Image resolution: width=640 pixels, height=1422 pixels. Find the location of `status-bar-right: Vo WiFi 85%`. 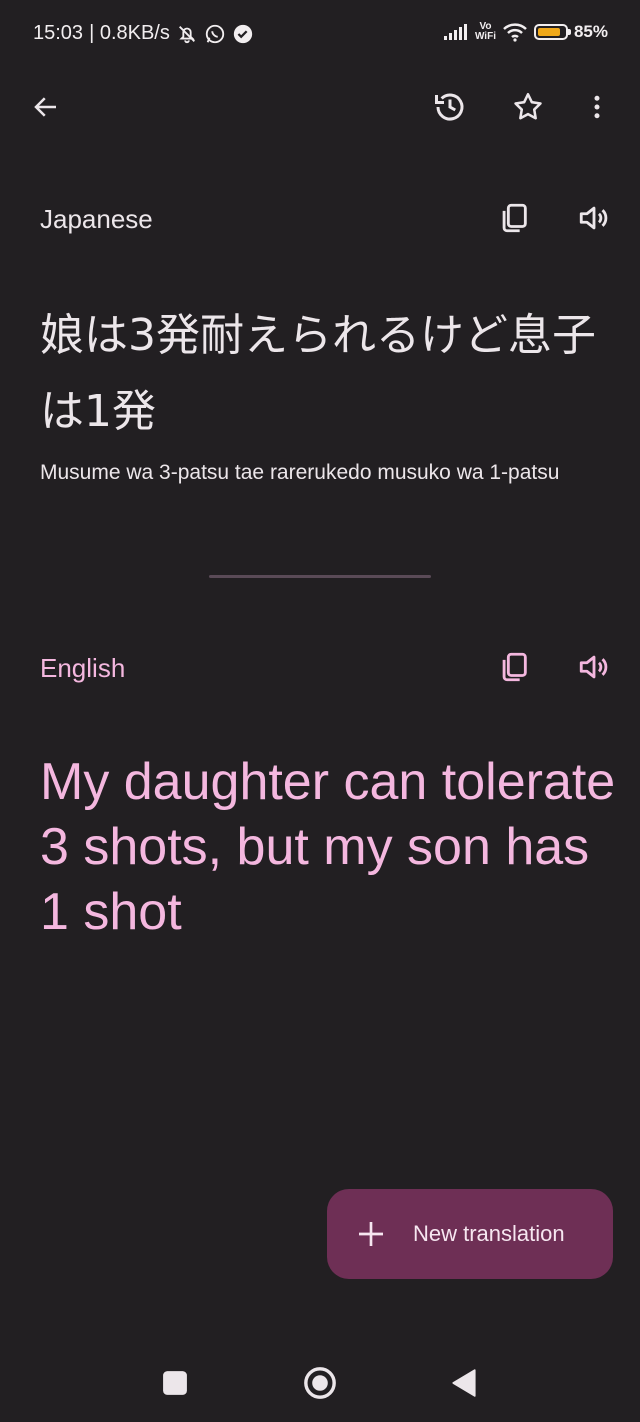

status-bar-right: Vo WiFi 85% is located at coordinates (522, 32).